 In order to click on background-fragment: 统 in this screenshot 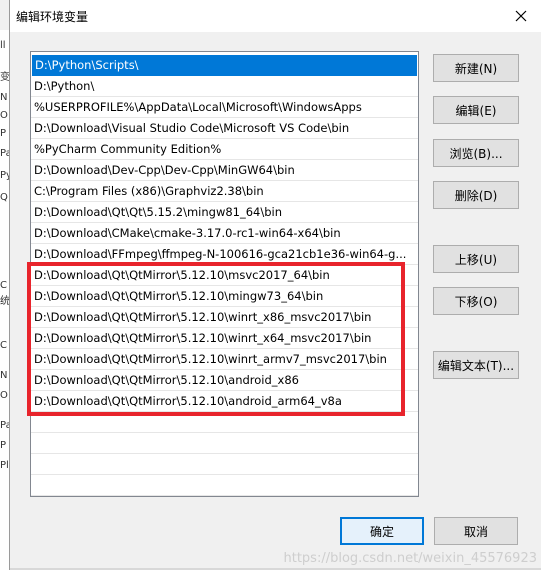, I will do `click(5, 301)`.